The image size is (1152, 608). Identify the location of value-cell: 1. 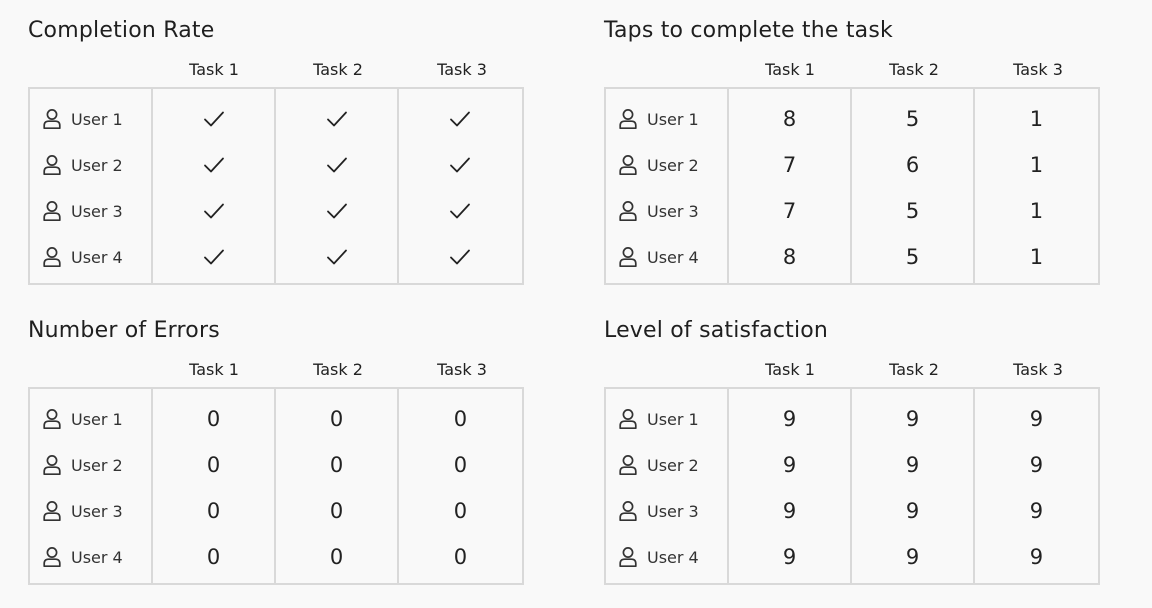
(1036, 119).